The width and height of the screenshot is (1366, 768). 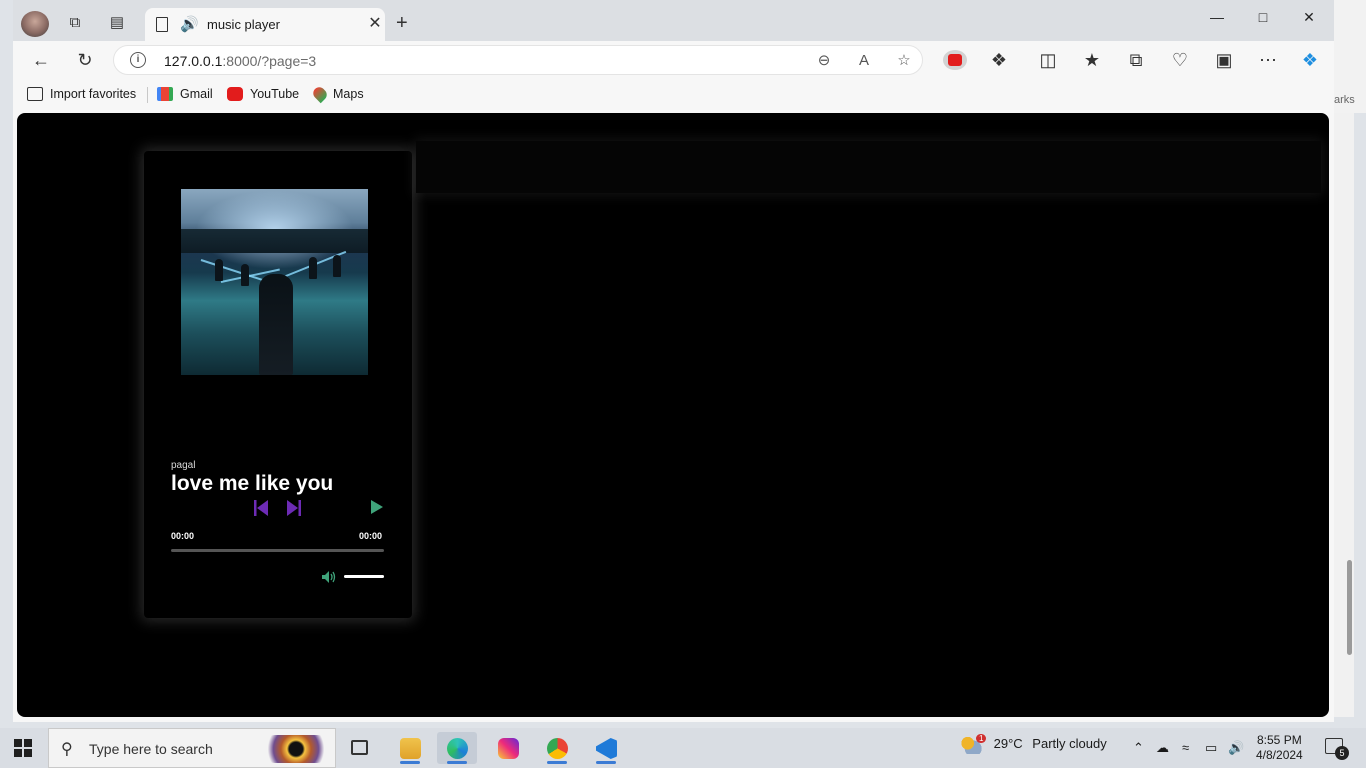 I want to click on back-arrow-icon: ←, so click(x=41, y=60).